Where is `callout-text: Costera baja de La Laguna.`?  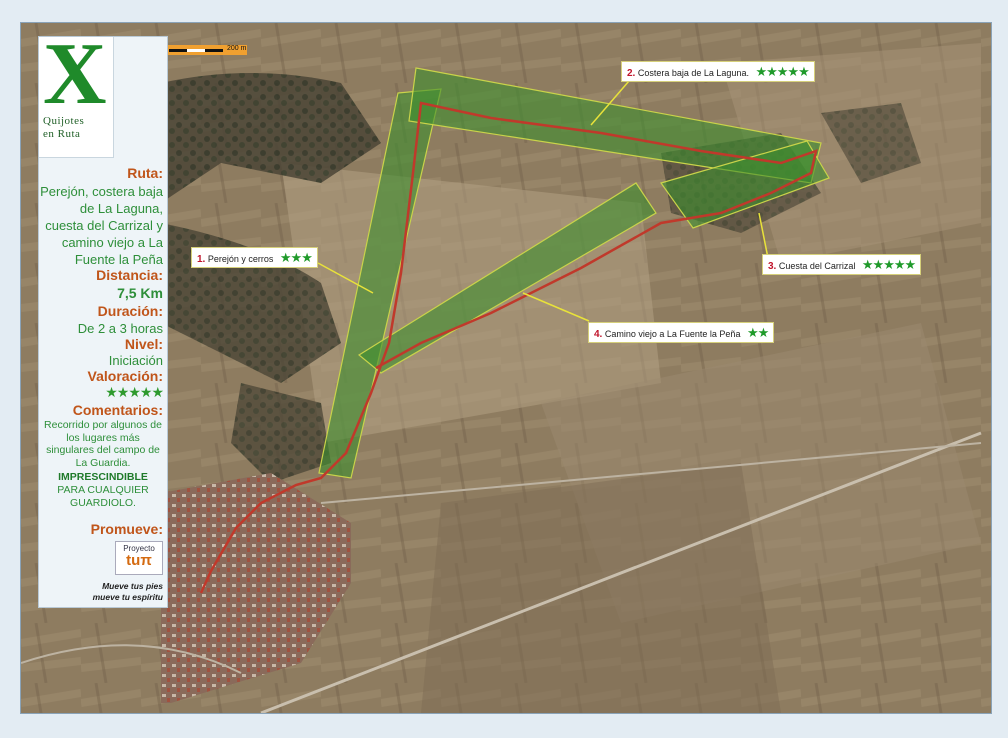 callout-text: Costera baja de La Laguna. is located at coordinates (693, 73).